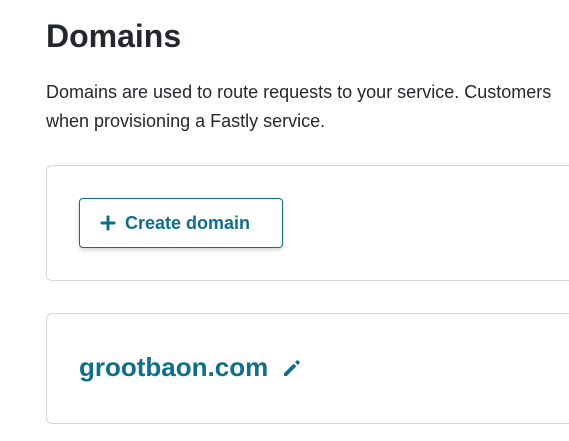 The image size is (569, 441). Describe the element at coordinates (186, 121) in the screenshot. I see `description-line-2: when provisioning a Fastly service.` at that location.